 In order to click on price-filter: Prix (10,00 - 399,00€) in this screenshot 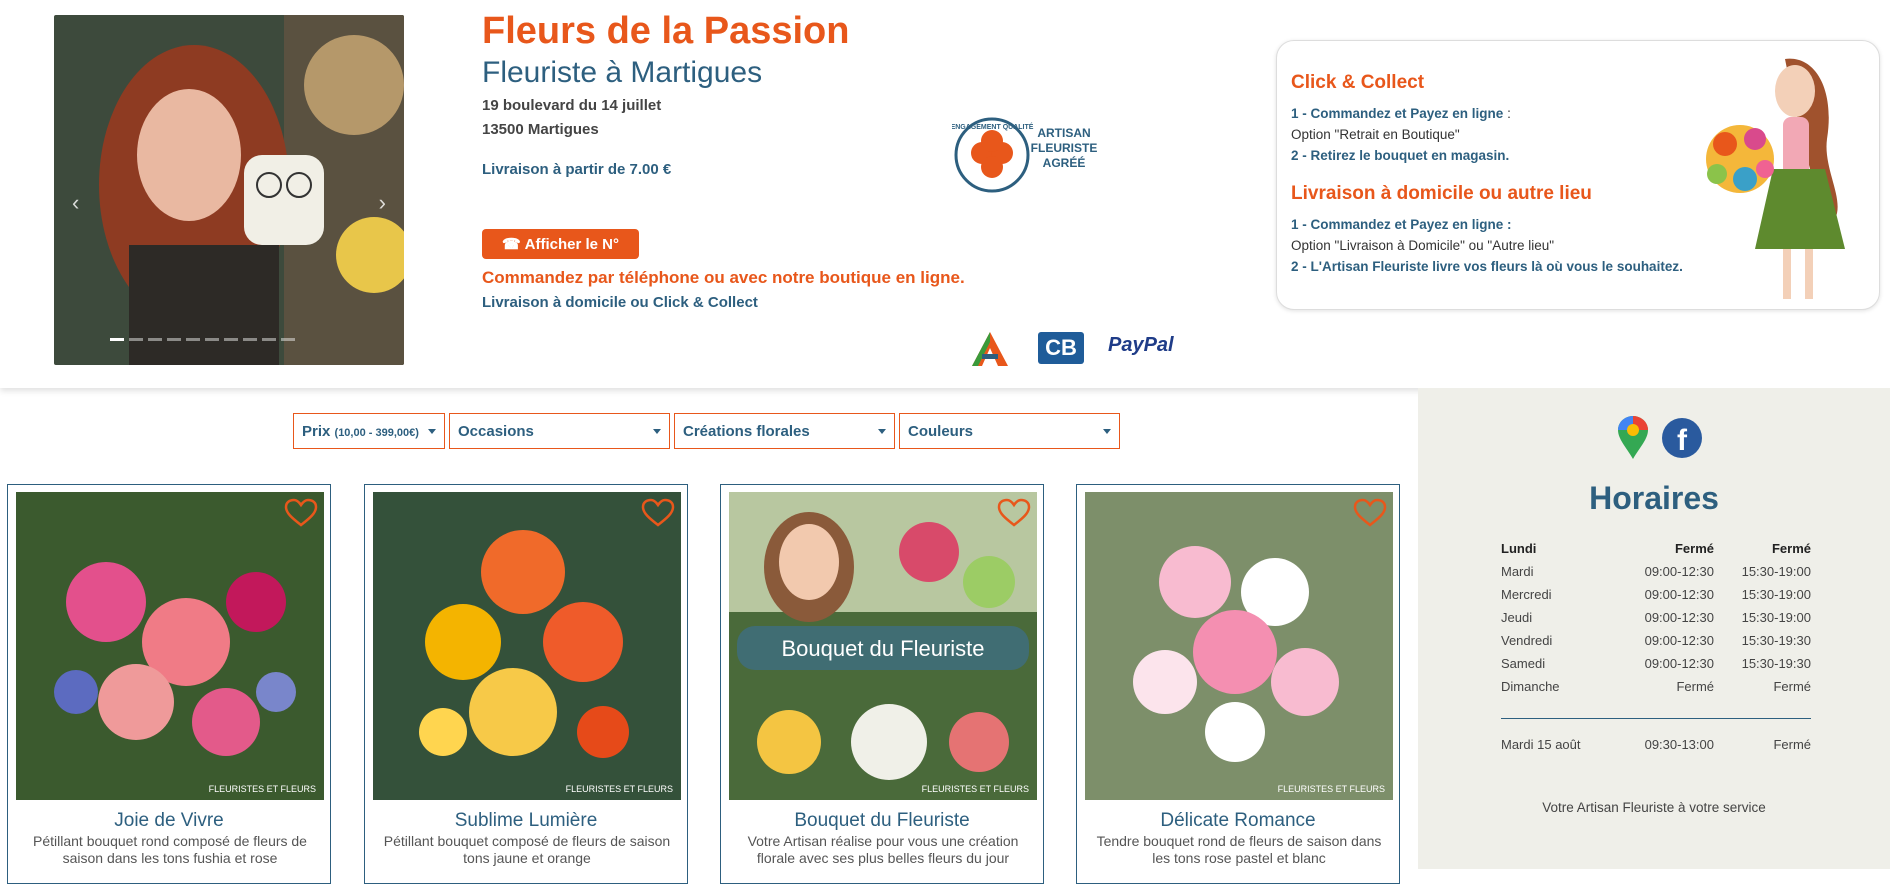, I will do `click(369, 431)`.